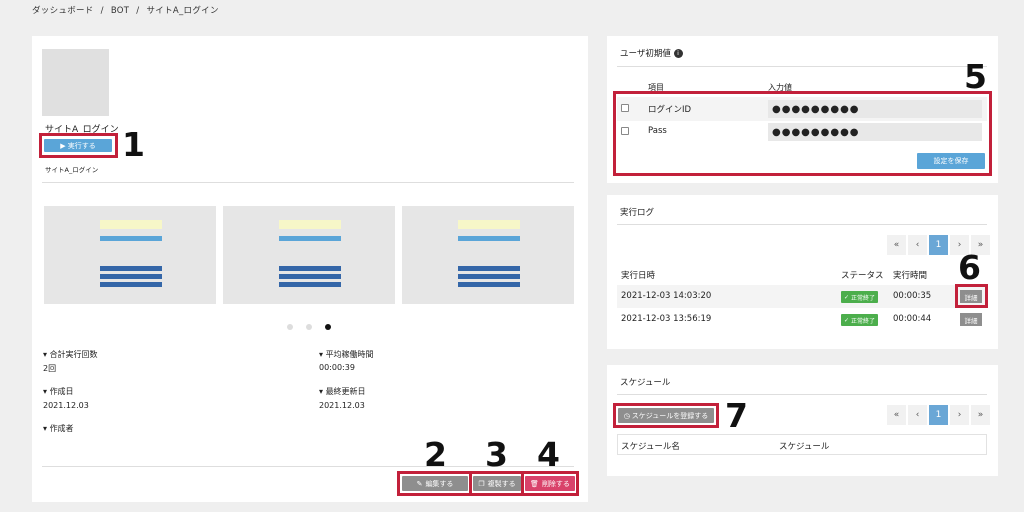  What do you see at coordinates (912, 319) in the screenshot?
I see `row-time: 00:00:44` at bounding box center [912, 319].